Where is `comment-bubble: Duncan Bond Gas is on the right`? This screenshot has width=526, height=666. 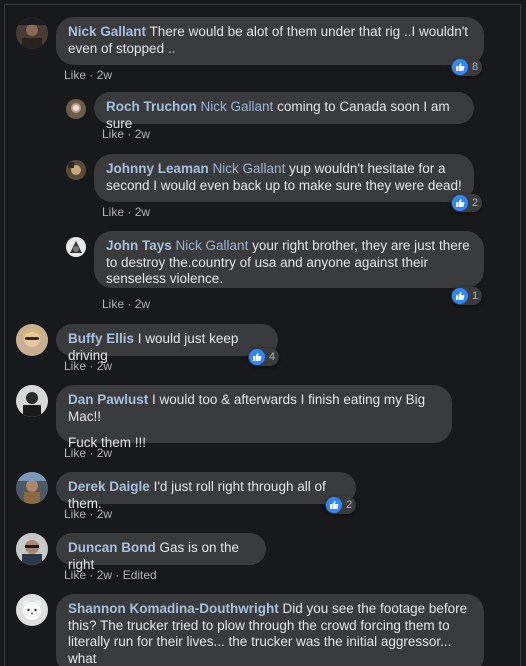 comment-bubble: Duncan Bond Gas is on the right is located at coordinates (161, 552).